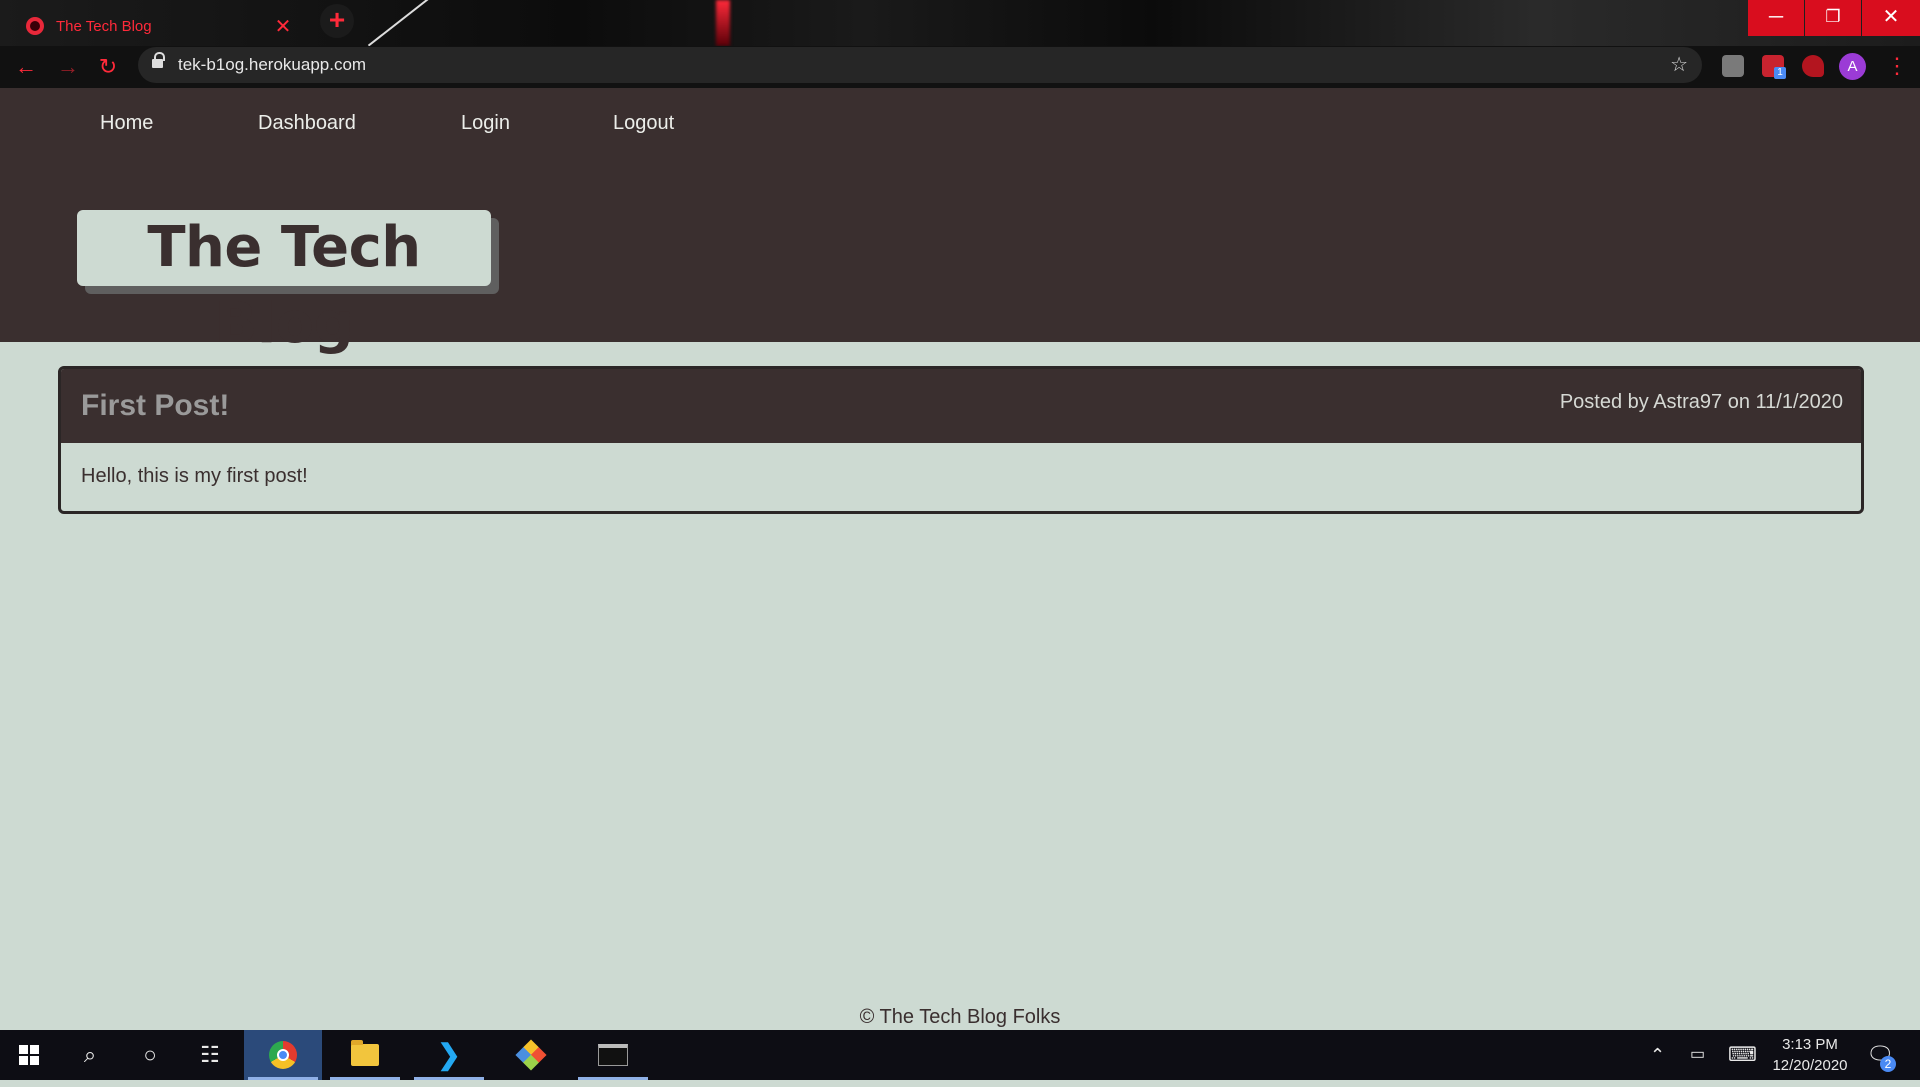 The width and height of the screenshot is (1920, 1087). I want to click on tab-close-icon: ✕, so click(283, 26).